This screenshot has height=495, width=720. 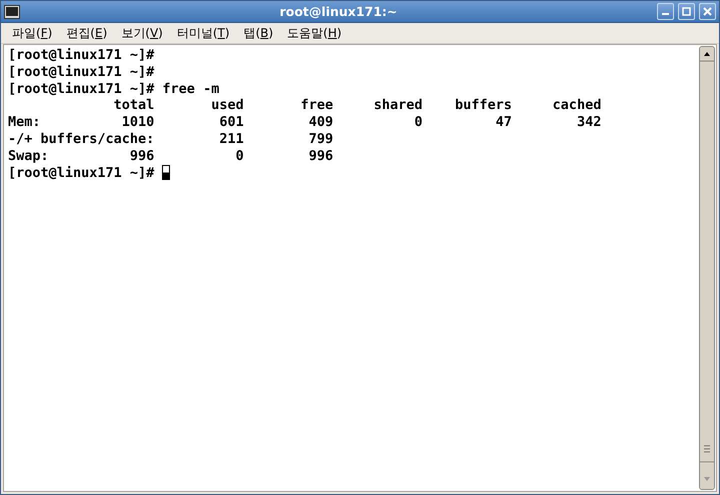 I want to click on close-button, so click(x=707, y=11).